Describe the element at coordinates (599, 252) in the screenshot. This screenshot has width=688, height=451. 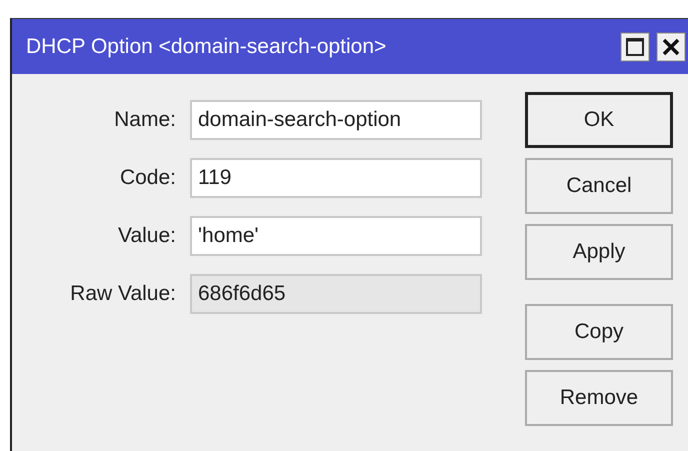
I see `dialog-button: Apply` at that location.